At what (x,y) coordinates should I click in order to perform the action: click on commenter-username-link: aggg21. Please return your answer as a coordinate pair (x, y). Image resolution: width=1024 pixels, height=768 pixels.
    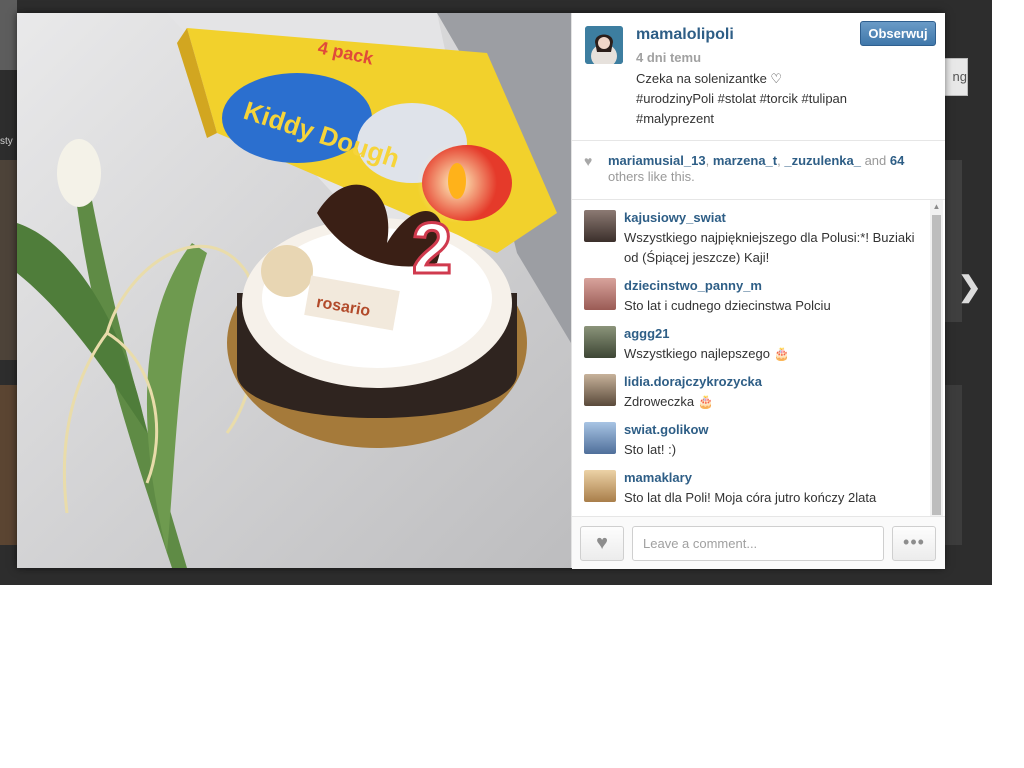
    Looking at the image, I should click on (647, 333).